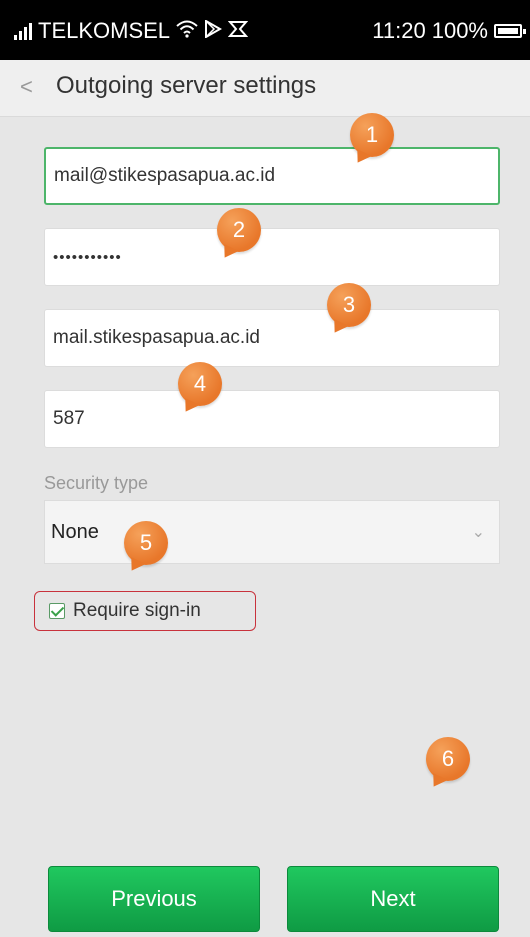  I want to click on carrier-name: TELKOMSEL, so click(104, 30).